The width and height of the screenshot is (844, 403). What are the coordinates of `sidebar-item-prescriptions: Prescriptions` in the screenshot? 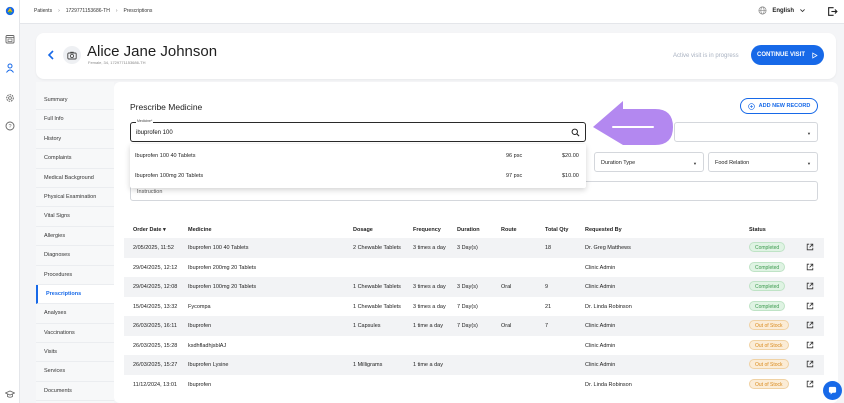 It's located at (75, 294).